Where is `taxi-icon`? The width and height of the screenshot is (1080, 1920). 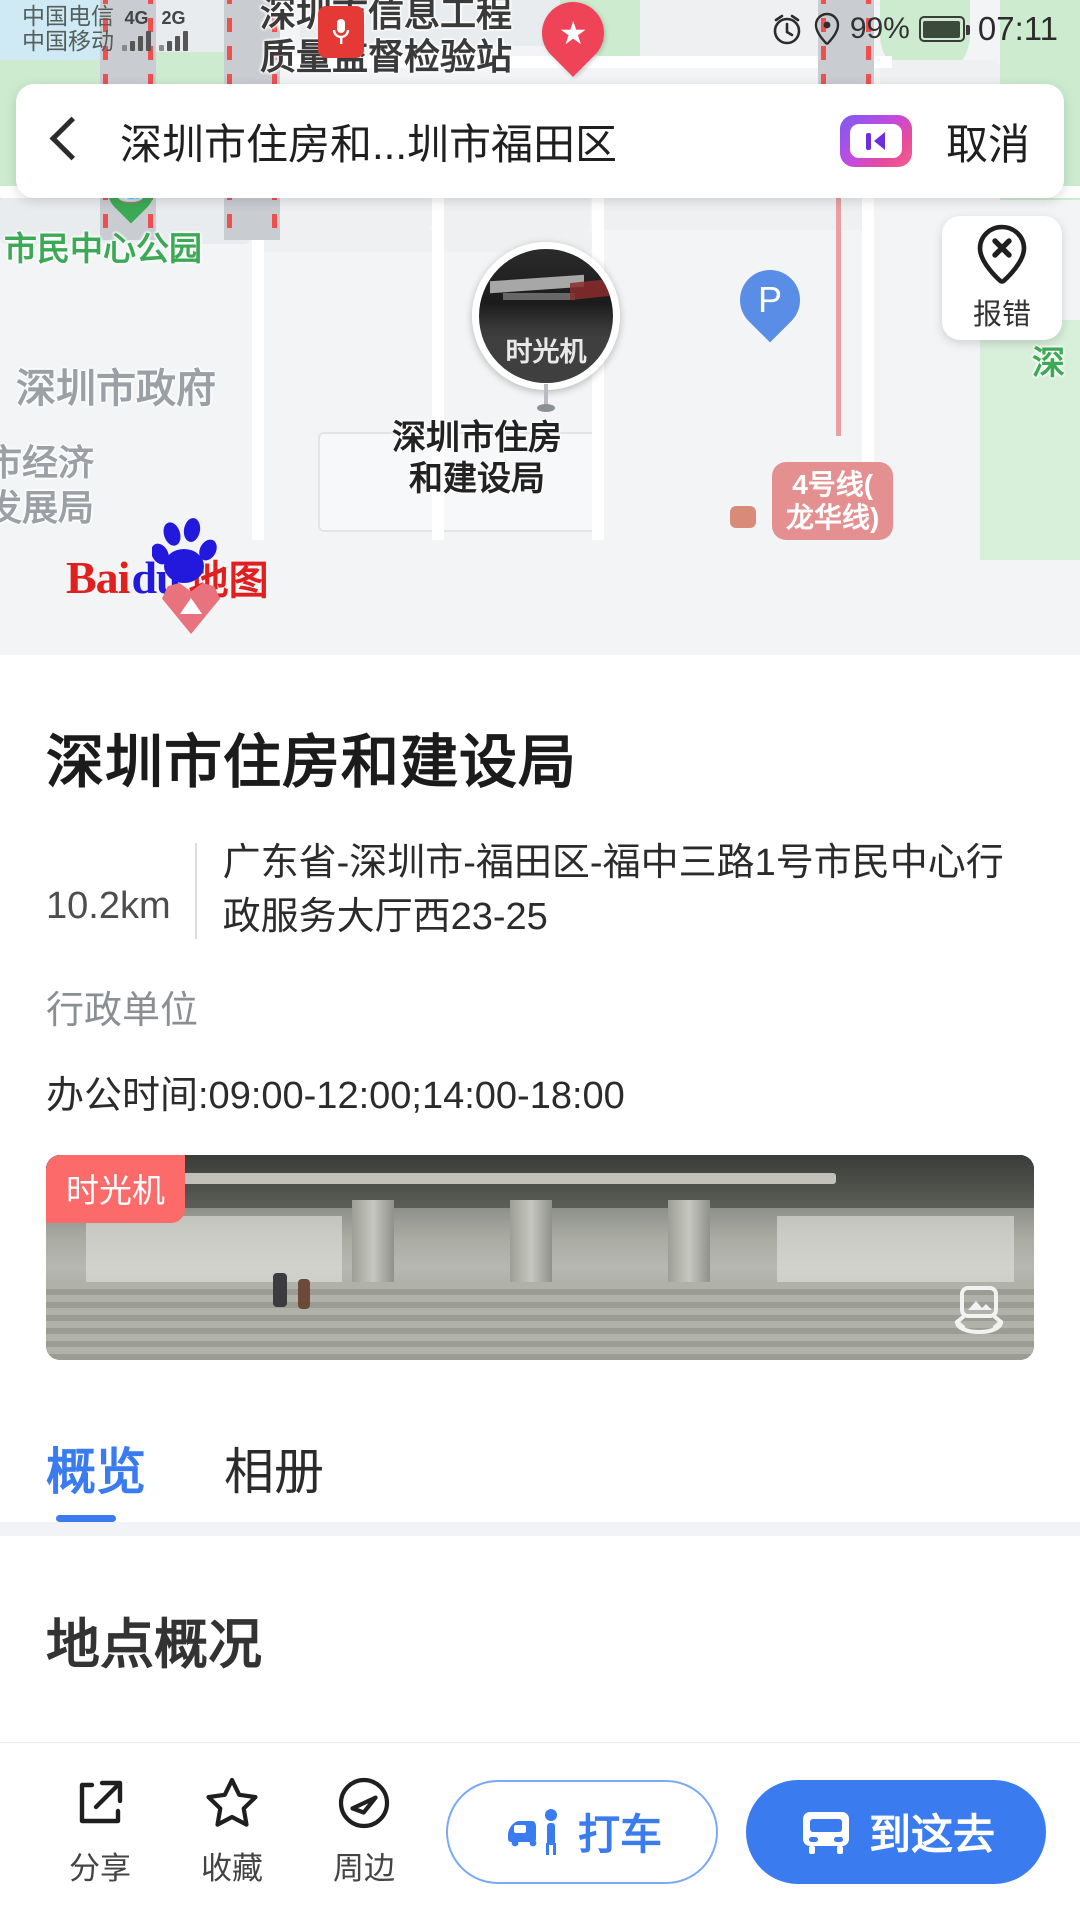
taxi-icon is located at coordinates (532, 1831).